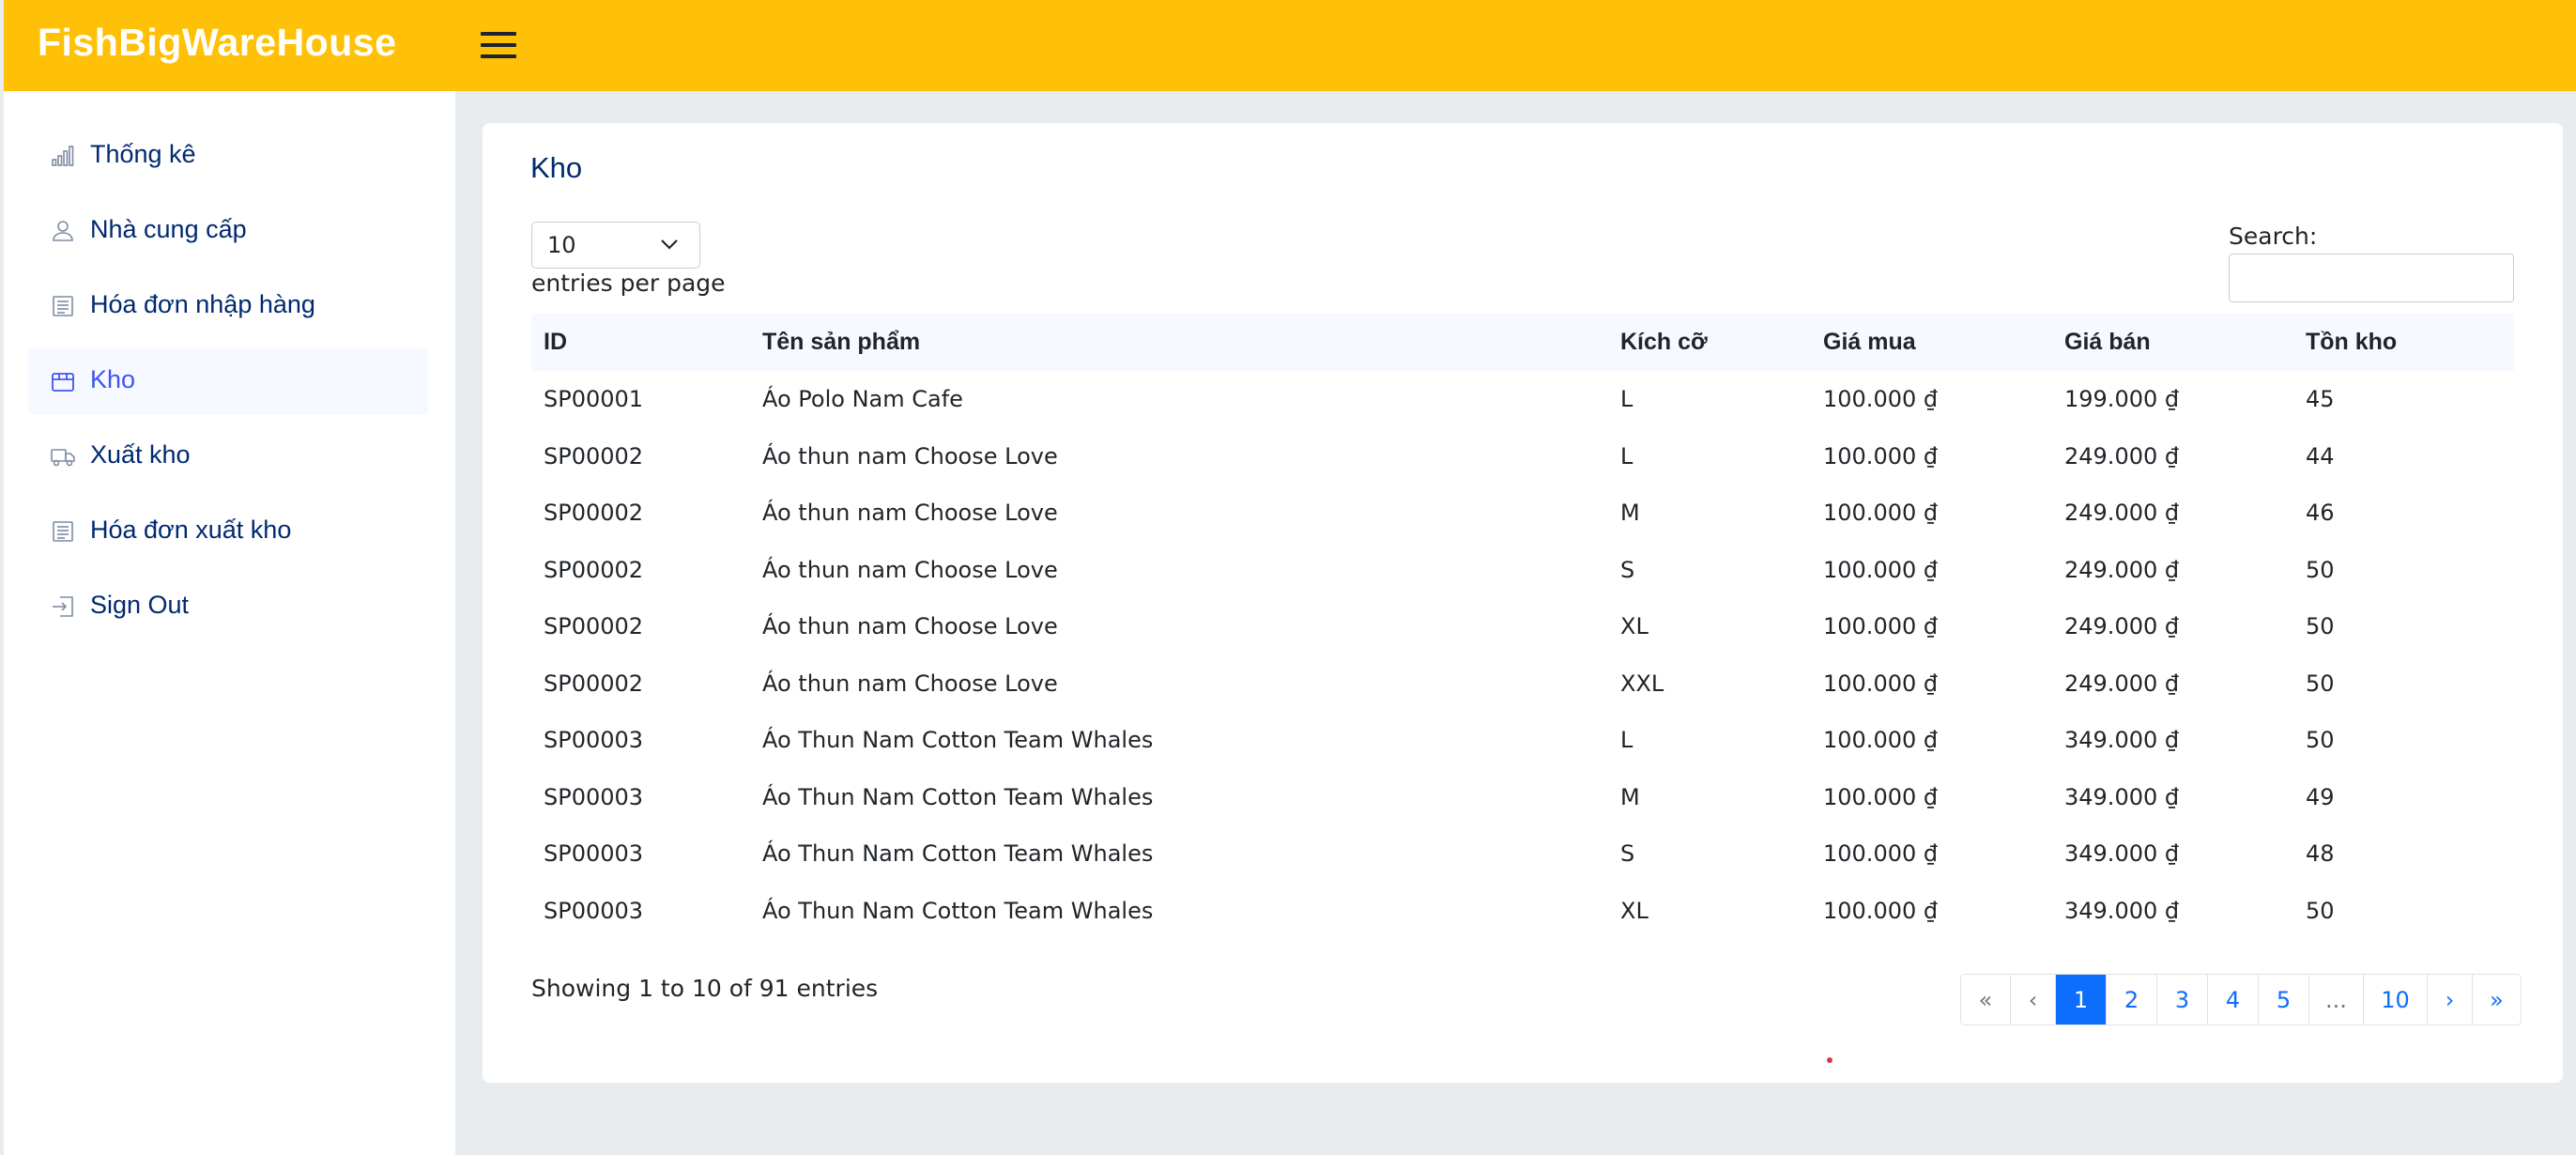 This screenshot has height=1155, width=2576. What do you see at coordinates (555, 342) in the screenshot?
I see `column-header-id: ID` at bounding box center [555, 342].